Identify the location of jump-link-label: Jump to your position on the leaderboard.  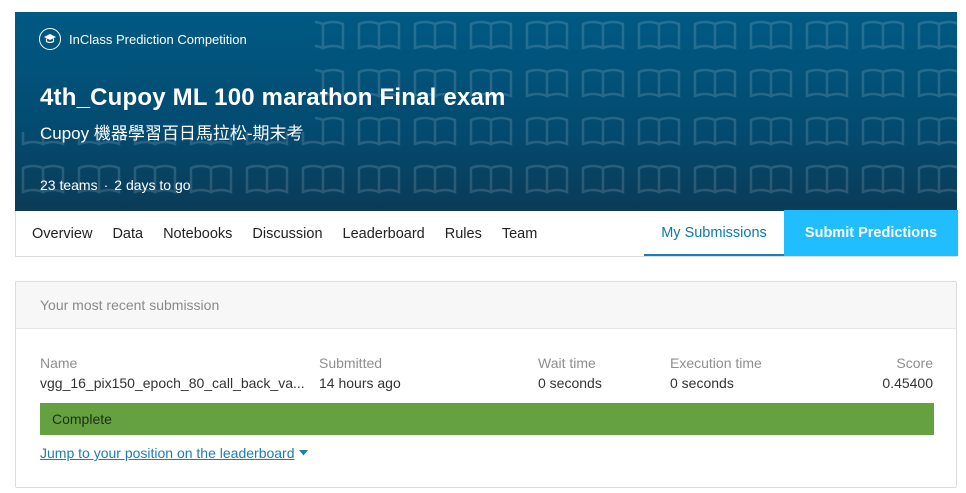
(167, 453).